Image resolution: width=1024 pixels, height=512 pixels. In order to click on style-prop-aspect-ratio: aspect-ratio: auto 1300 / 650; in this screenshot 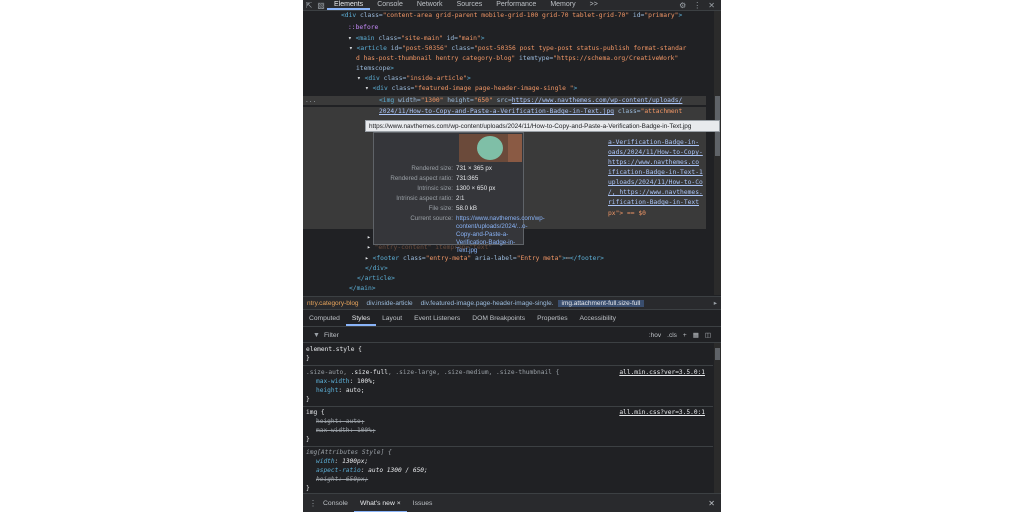, I will do `click(372, 471)`.